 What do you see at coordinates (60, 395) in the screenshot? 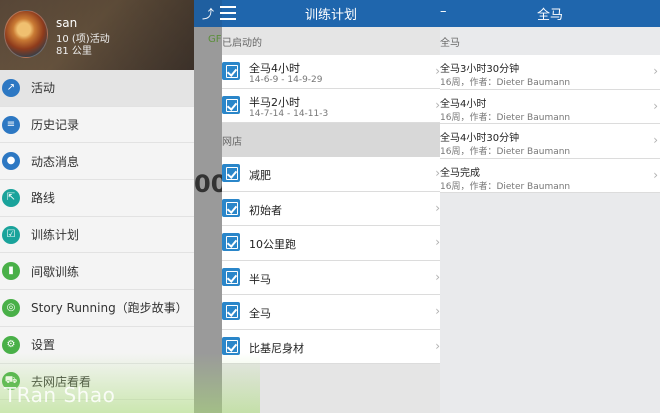
I see `watermark-text: TRan Shao` at bounding box center [60, 395].